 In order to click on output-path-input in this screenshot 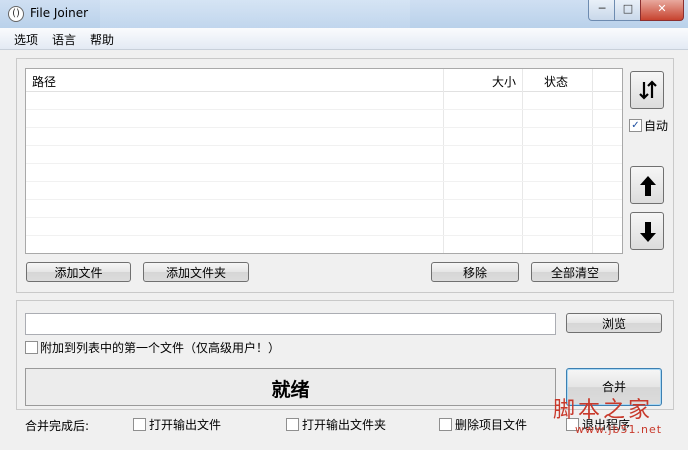, I will do `click(290, 324)`.